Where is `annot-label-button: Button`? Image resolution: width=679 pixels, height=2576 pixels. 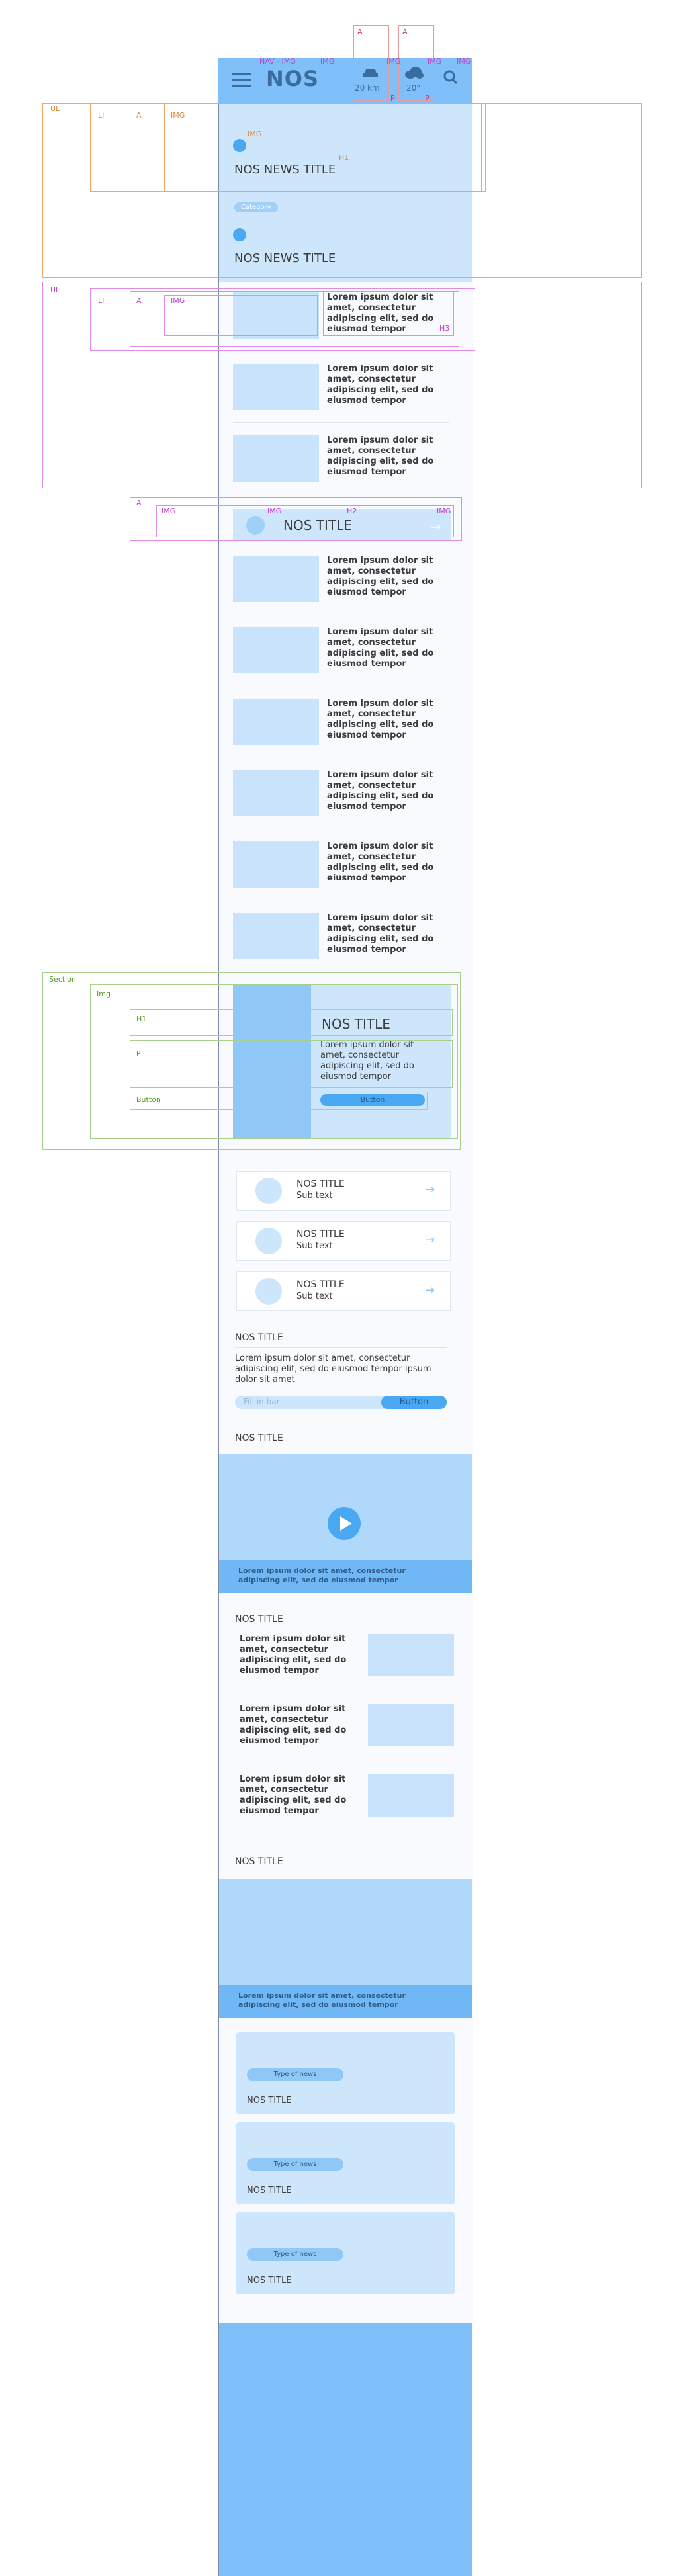
annot-label-button: Button is located at coordinates (148, 1099).